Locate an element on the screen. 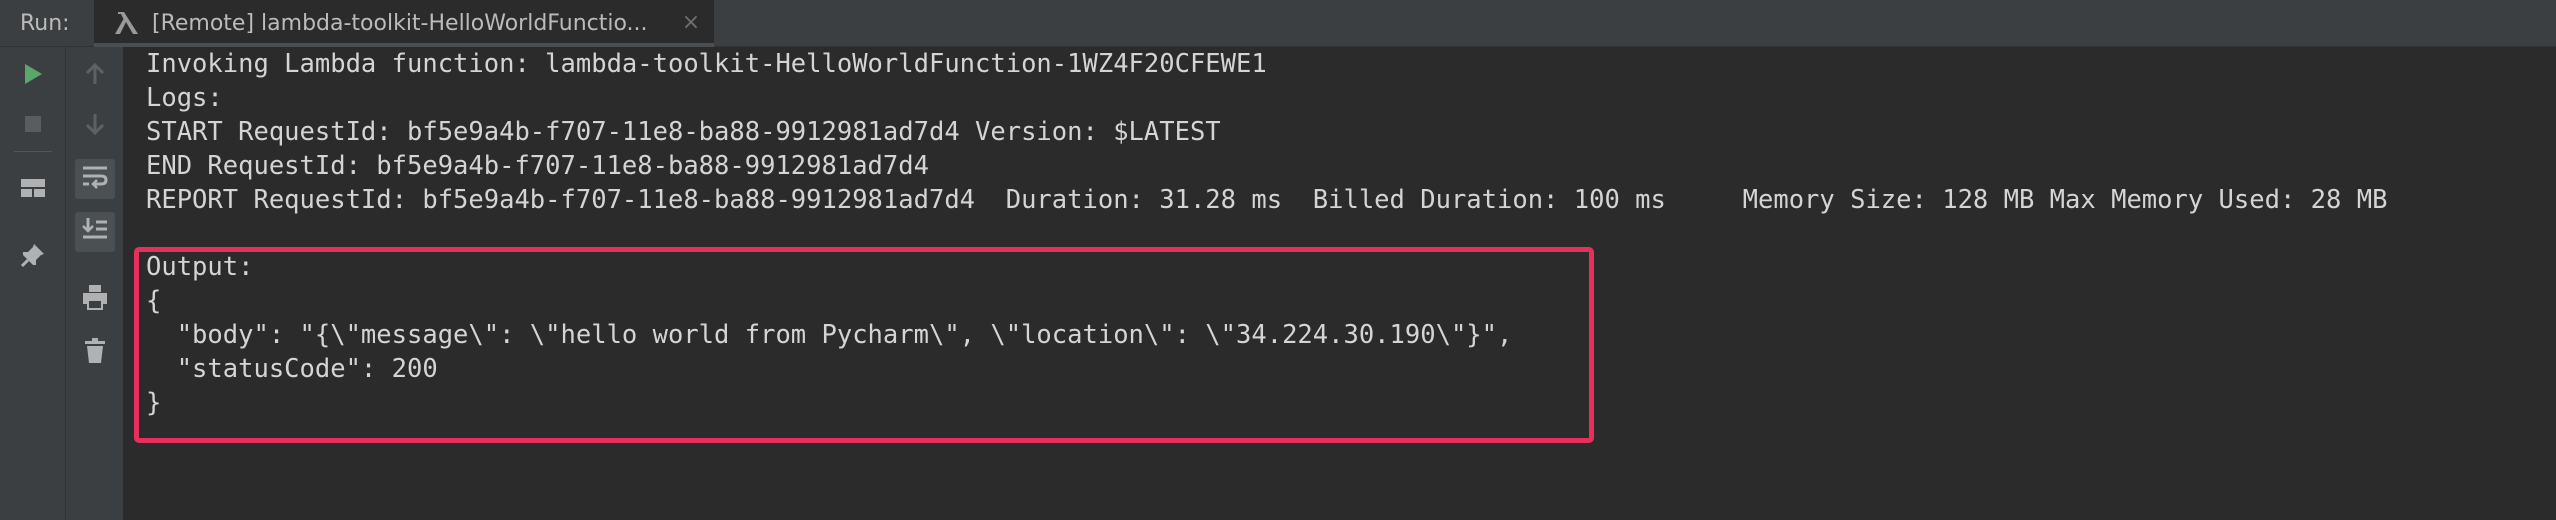 This screenshot has width=2556, height=520. console-line-output-label: Output: is located at coordinates (200, 267).